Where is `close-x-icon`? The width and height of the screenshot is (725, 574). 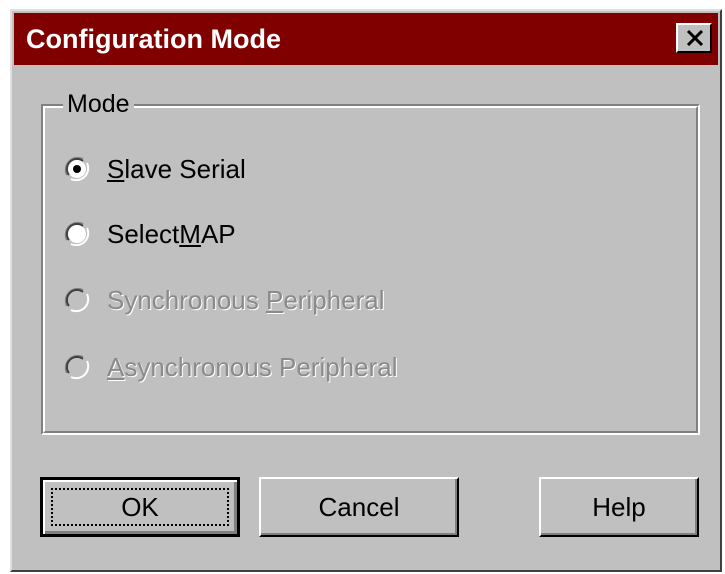
close-x-icon is located at coordinates (695, 38).